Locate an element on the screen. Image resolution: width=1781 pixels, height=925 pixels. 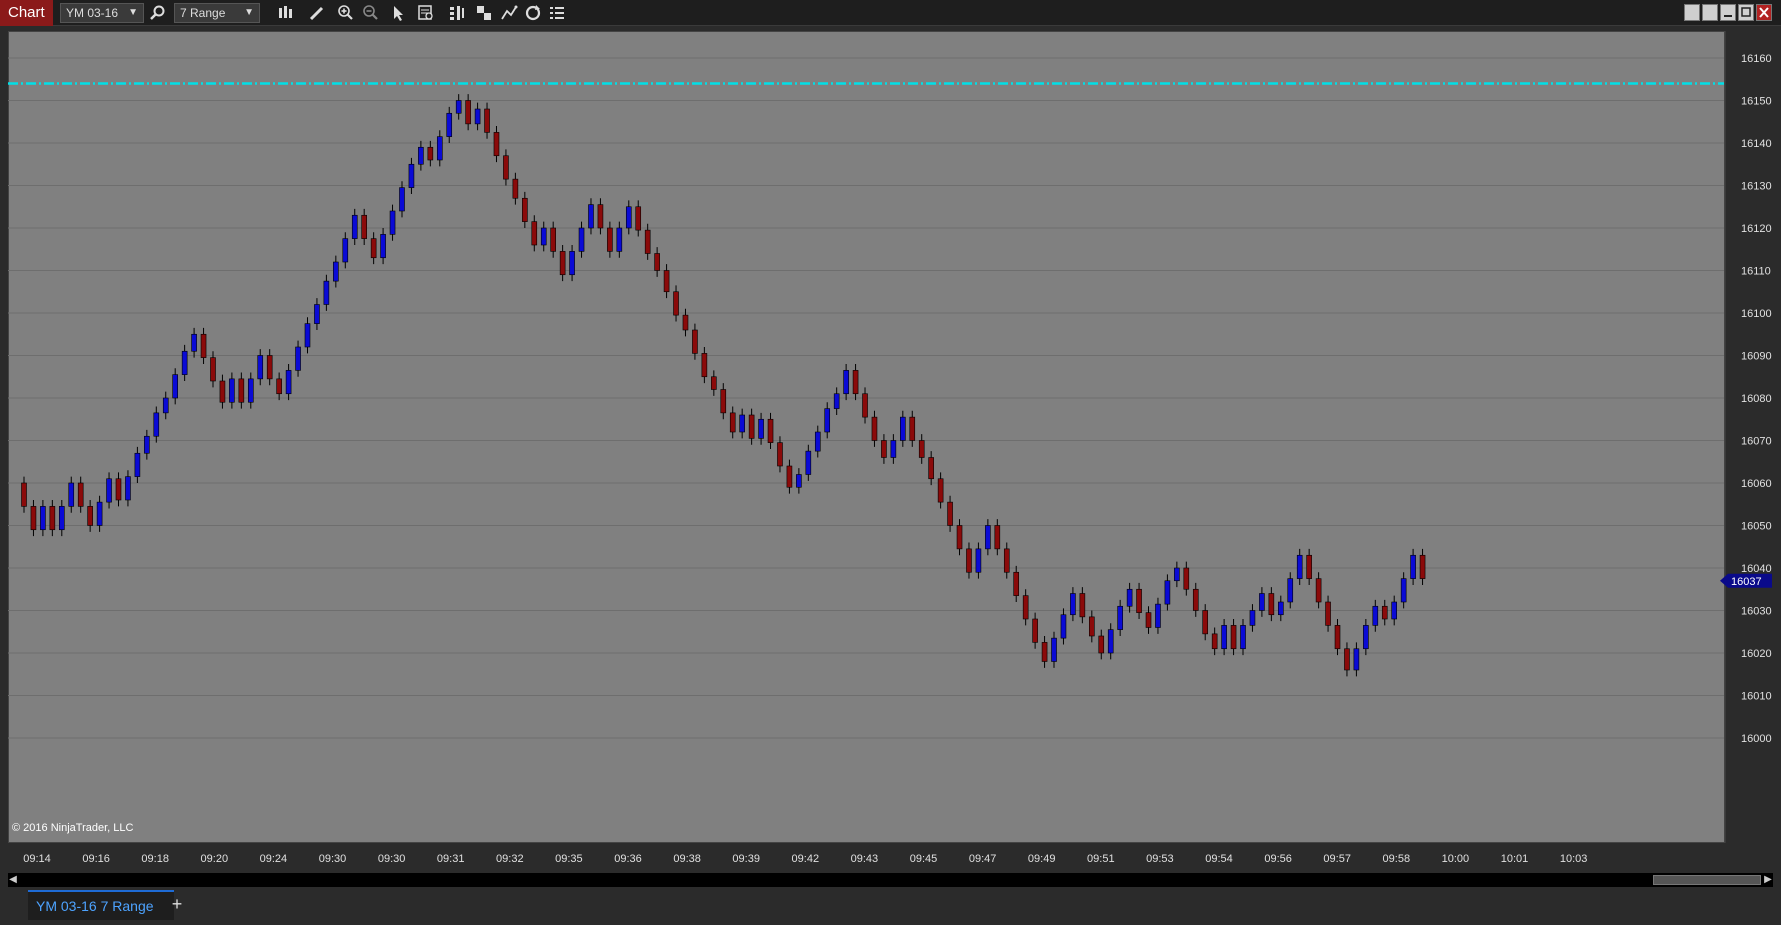
price-tick-label: 16090 is located at coordinates (1756, 357).